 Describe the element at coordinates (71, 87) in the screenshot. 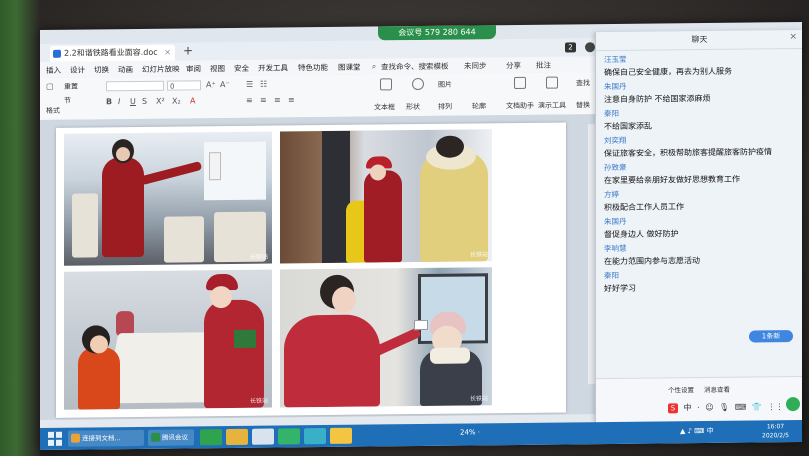

I see `reset-button: 重置` at that location.